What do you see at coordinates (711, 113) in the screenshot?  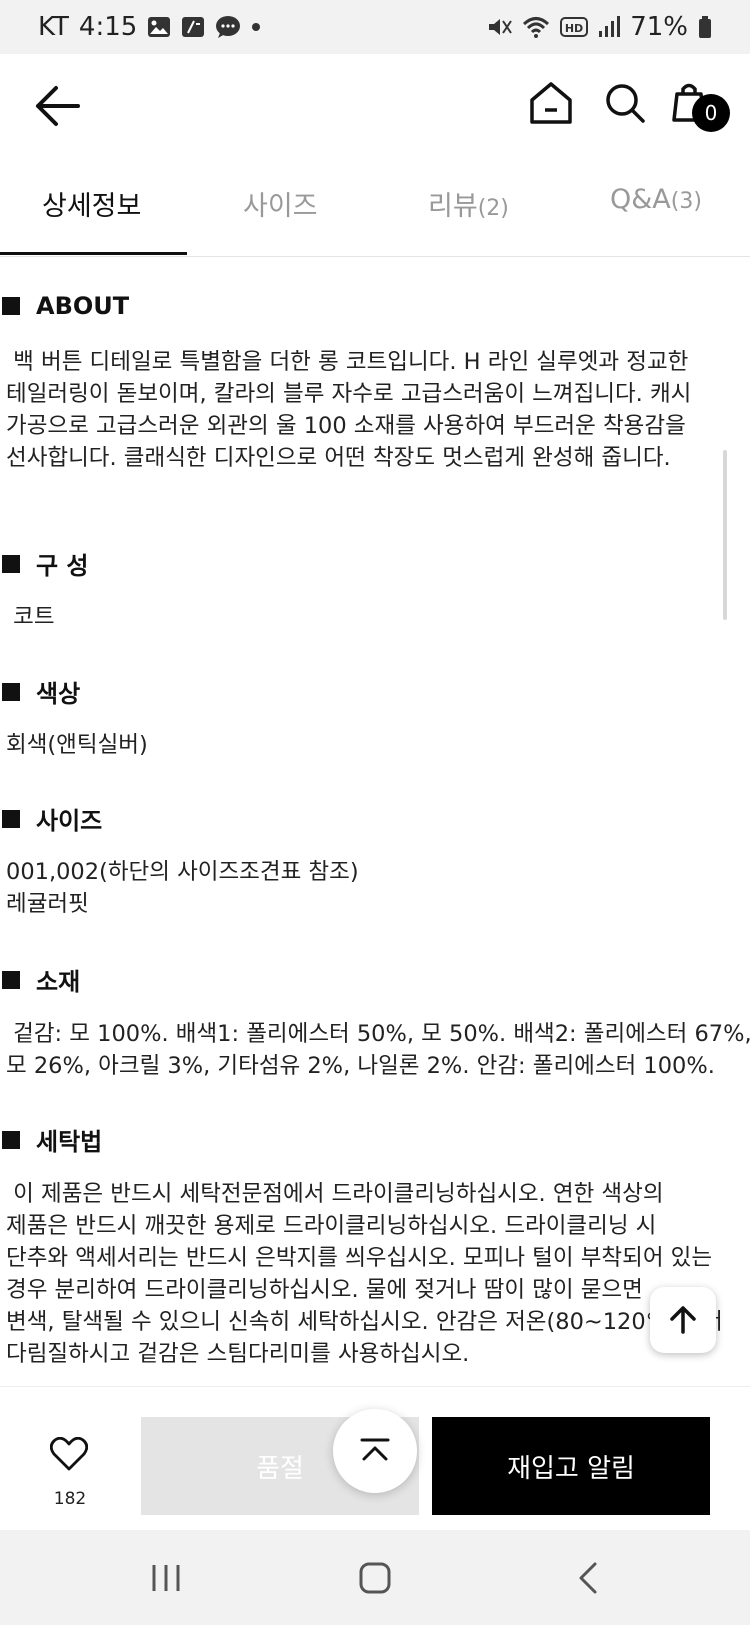 I see `cart-count-badge: 0` at bounding box center [711, 113].